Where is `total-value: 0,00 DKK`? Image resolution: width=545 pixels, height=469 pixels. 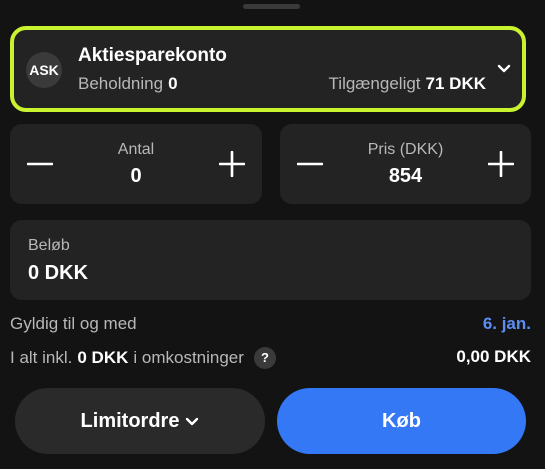
total-value: 0,00 DKK is located at coordinates (493, 356).